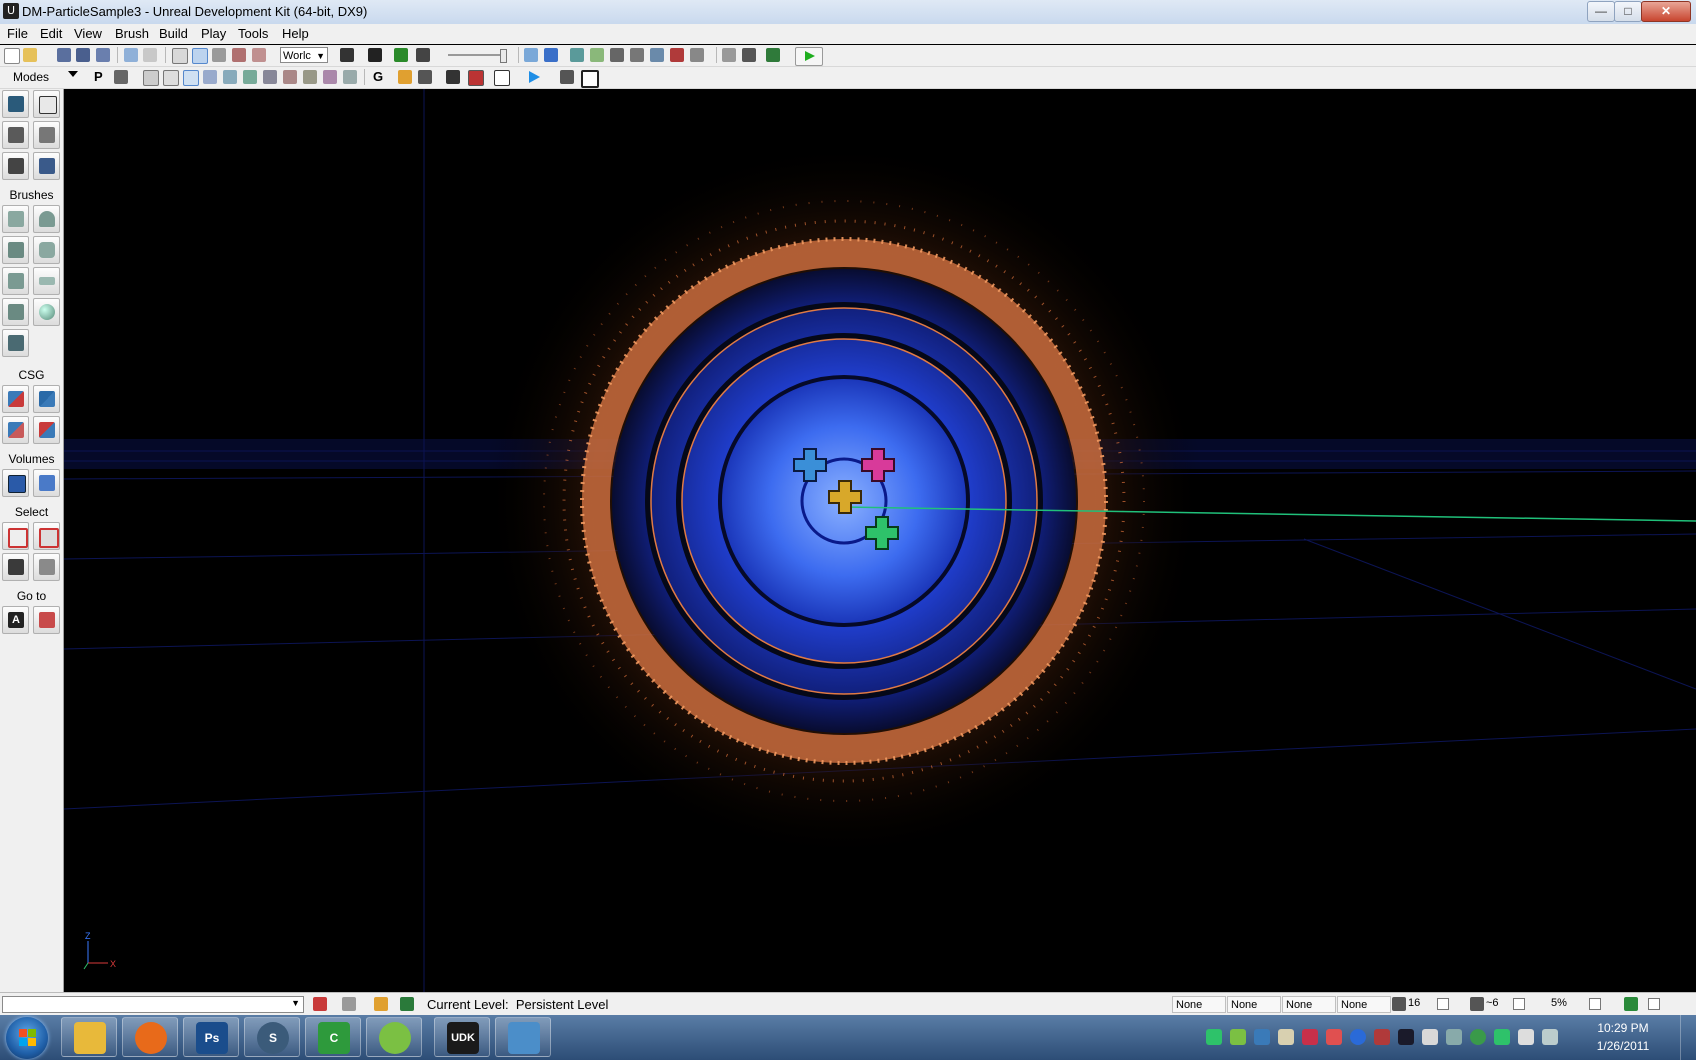 The image size is (1696, 1060). What do you see at coordinates (1430, 1037) in the screenshot?
I see `tray-device-icon` at bounding box center [1430, 1037].